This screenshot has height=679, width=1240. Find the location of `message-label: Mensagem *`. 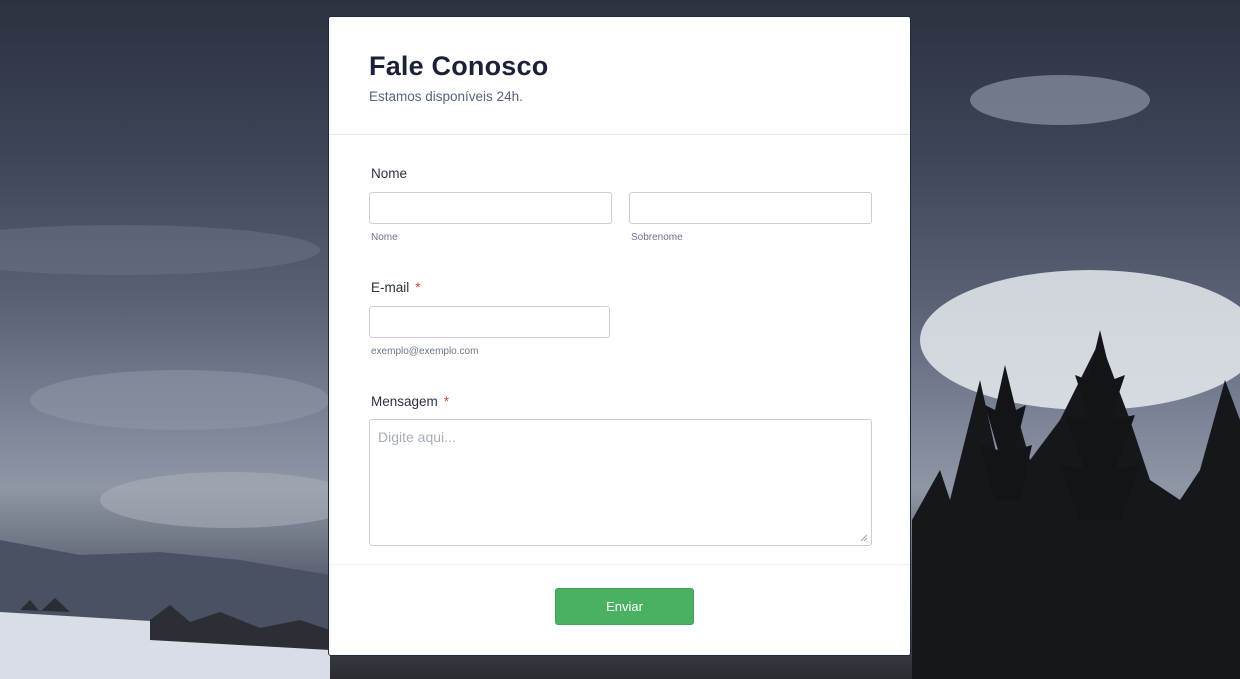

message-label: Mensagem * is located at coordinates (410, 401).